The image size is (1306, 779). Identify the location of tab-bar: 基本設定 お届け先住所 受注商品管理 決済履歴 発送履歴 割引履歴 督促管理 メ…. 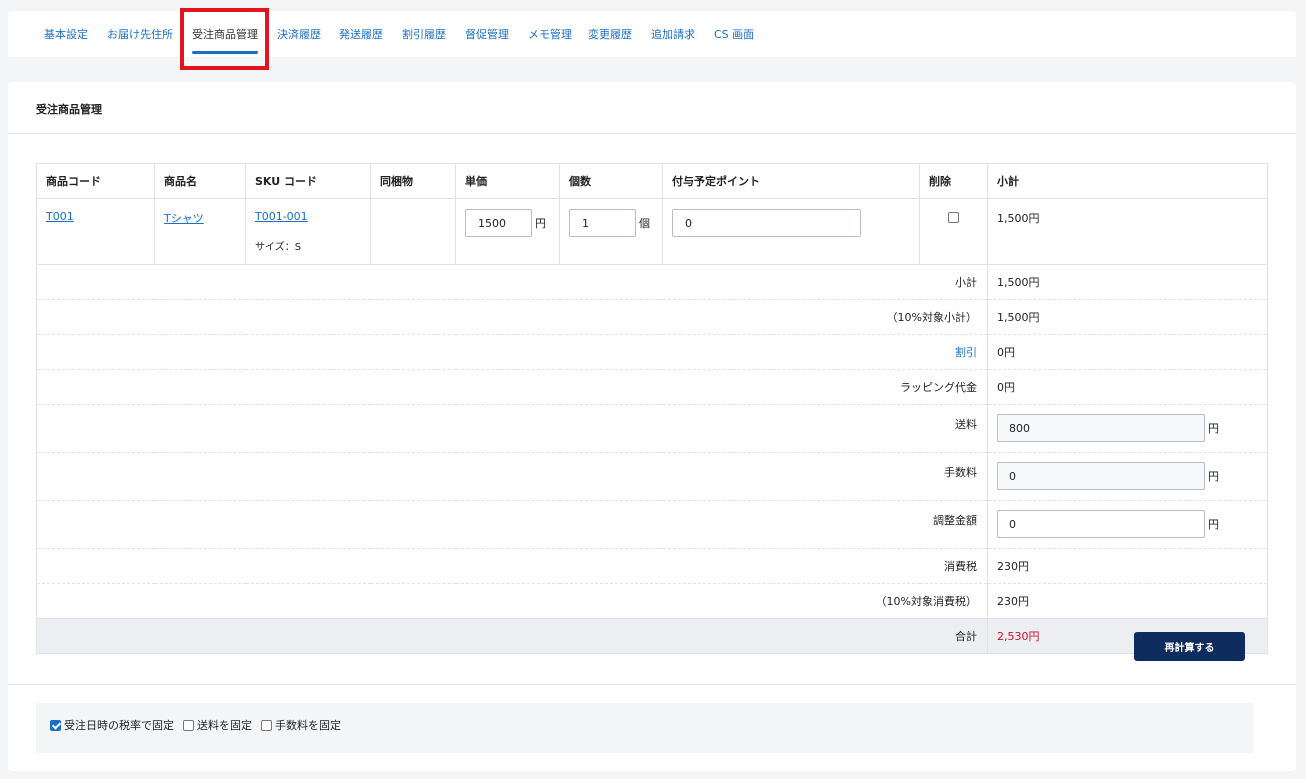
(652, 34).